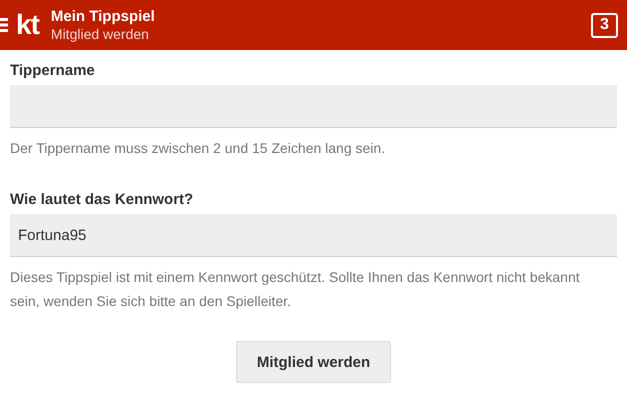 This screenshot has width=627, height=409. Describe the element at coordinates (103, 17) in the screenshot. I see `page-title: Mein Tippspiel` at that location.